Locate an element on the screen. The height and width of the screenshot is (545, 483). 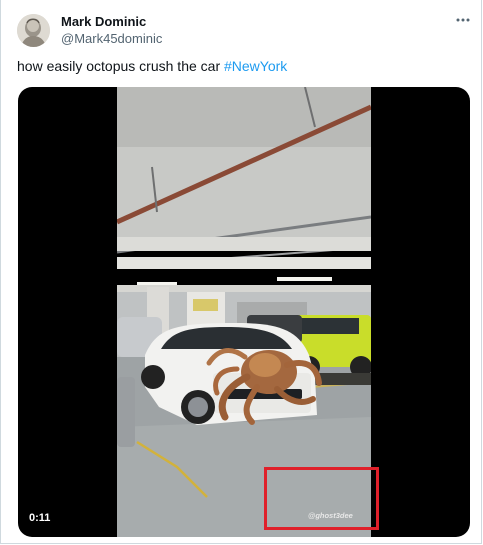
more-horizontal-icon is located at coordinates (463, 20).